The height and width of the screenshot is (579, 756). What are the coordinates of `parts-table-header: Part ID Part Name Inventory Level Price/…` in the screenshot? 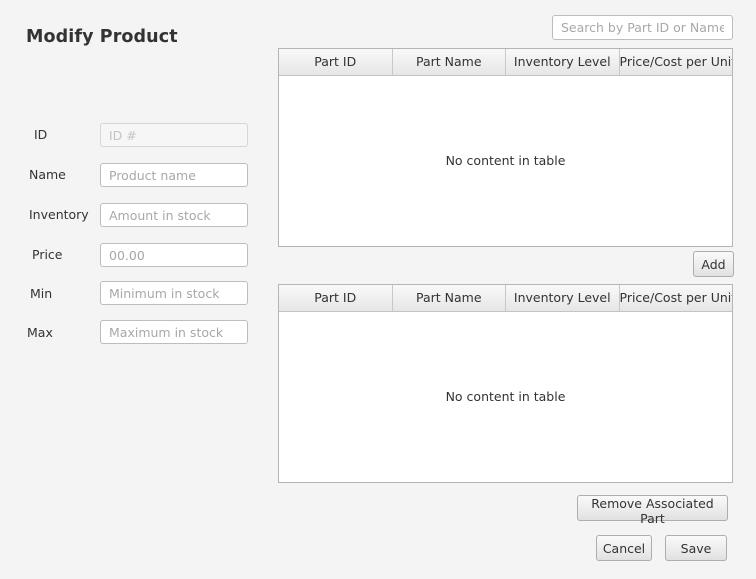 It's located at (505, 62).